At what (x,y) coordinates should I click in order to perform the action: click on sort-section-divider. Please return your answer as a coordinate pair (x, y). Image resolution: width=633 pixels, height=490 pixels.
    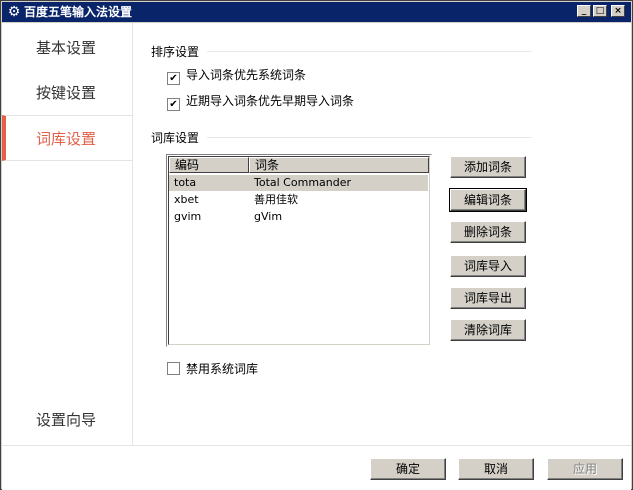
    Looking at the image, I should click on (369, 51).